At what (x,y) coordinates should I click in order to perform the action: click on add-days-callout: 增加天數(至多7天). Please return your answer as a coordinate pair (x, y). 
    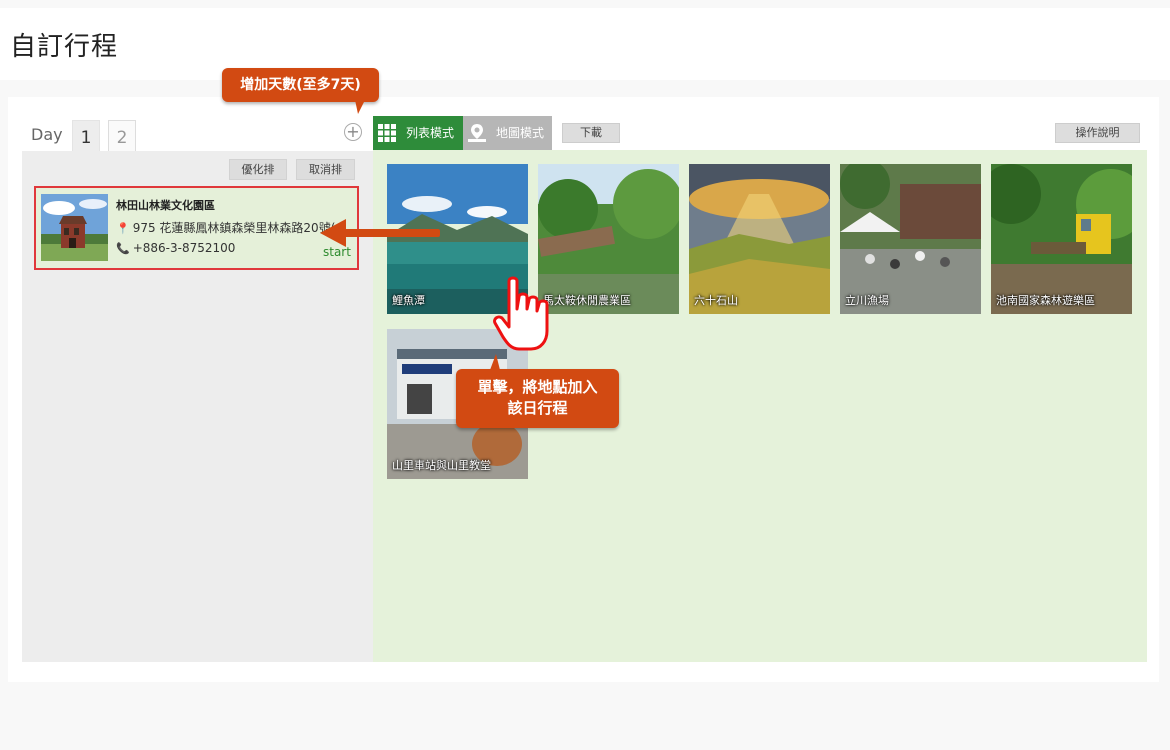
    Looking at the image, I should click on (300, 85).